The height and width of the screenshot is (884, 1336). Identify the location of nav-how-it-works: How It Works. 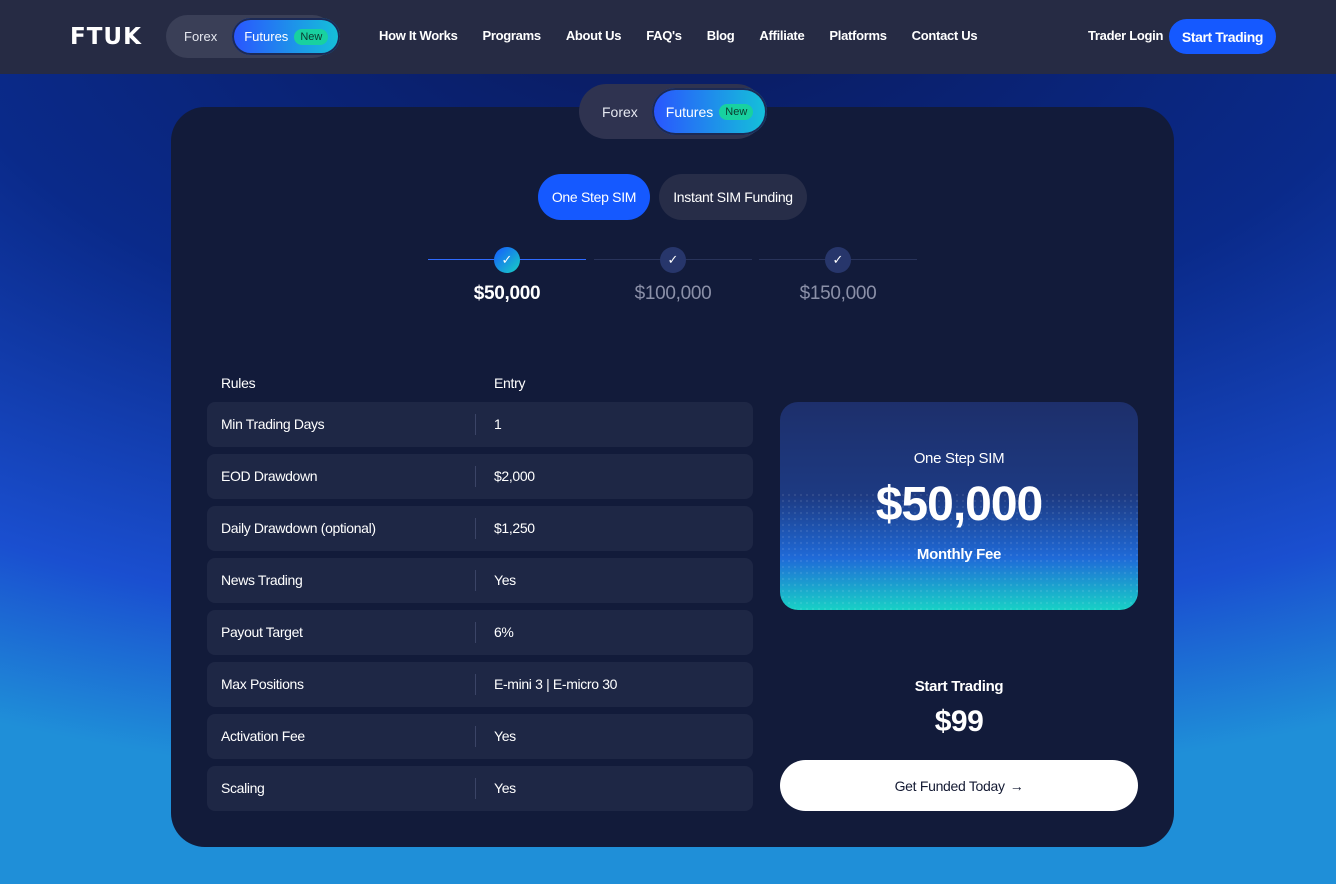
(418, 35).